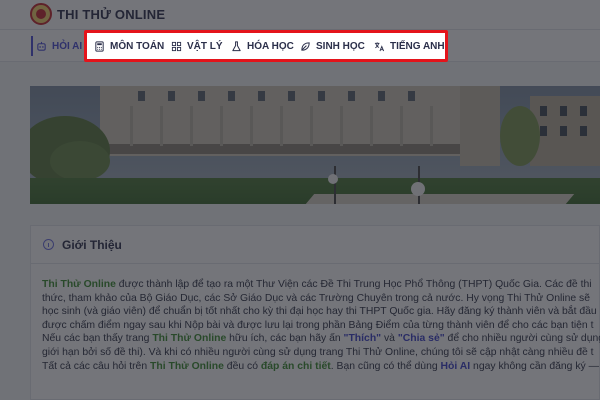 This screenshot has width=600, height=400. Describe the element at coordinates (41, 14) in the screenshot. I see `site-logo` at that location.